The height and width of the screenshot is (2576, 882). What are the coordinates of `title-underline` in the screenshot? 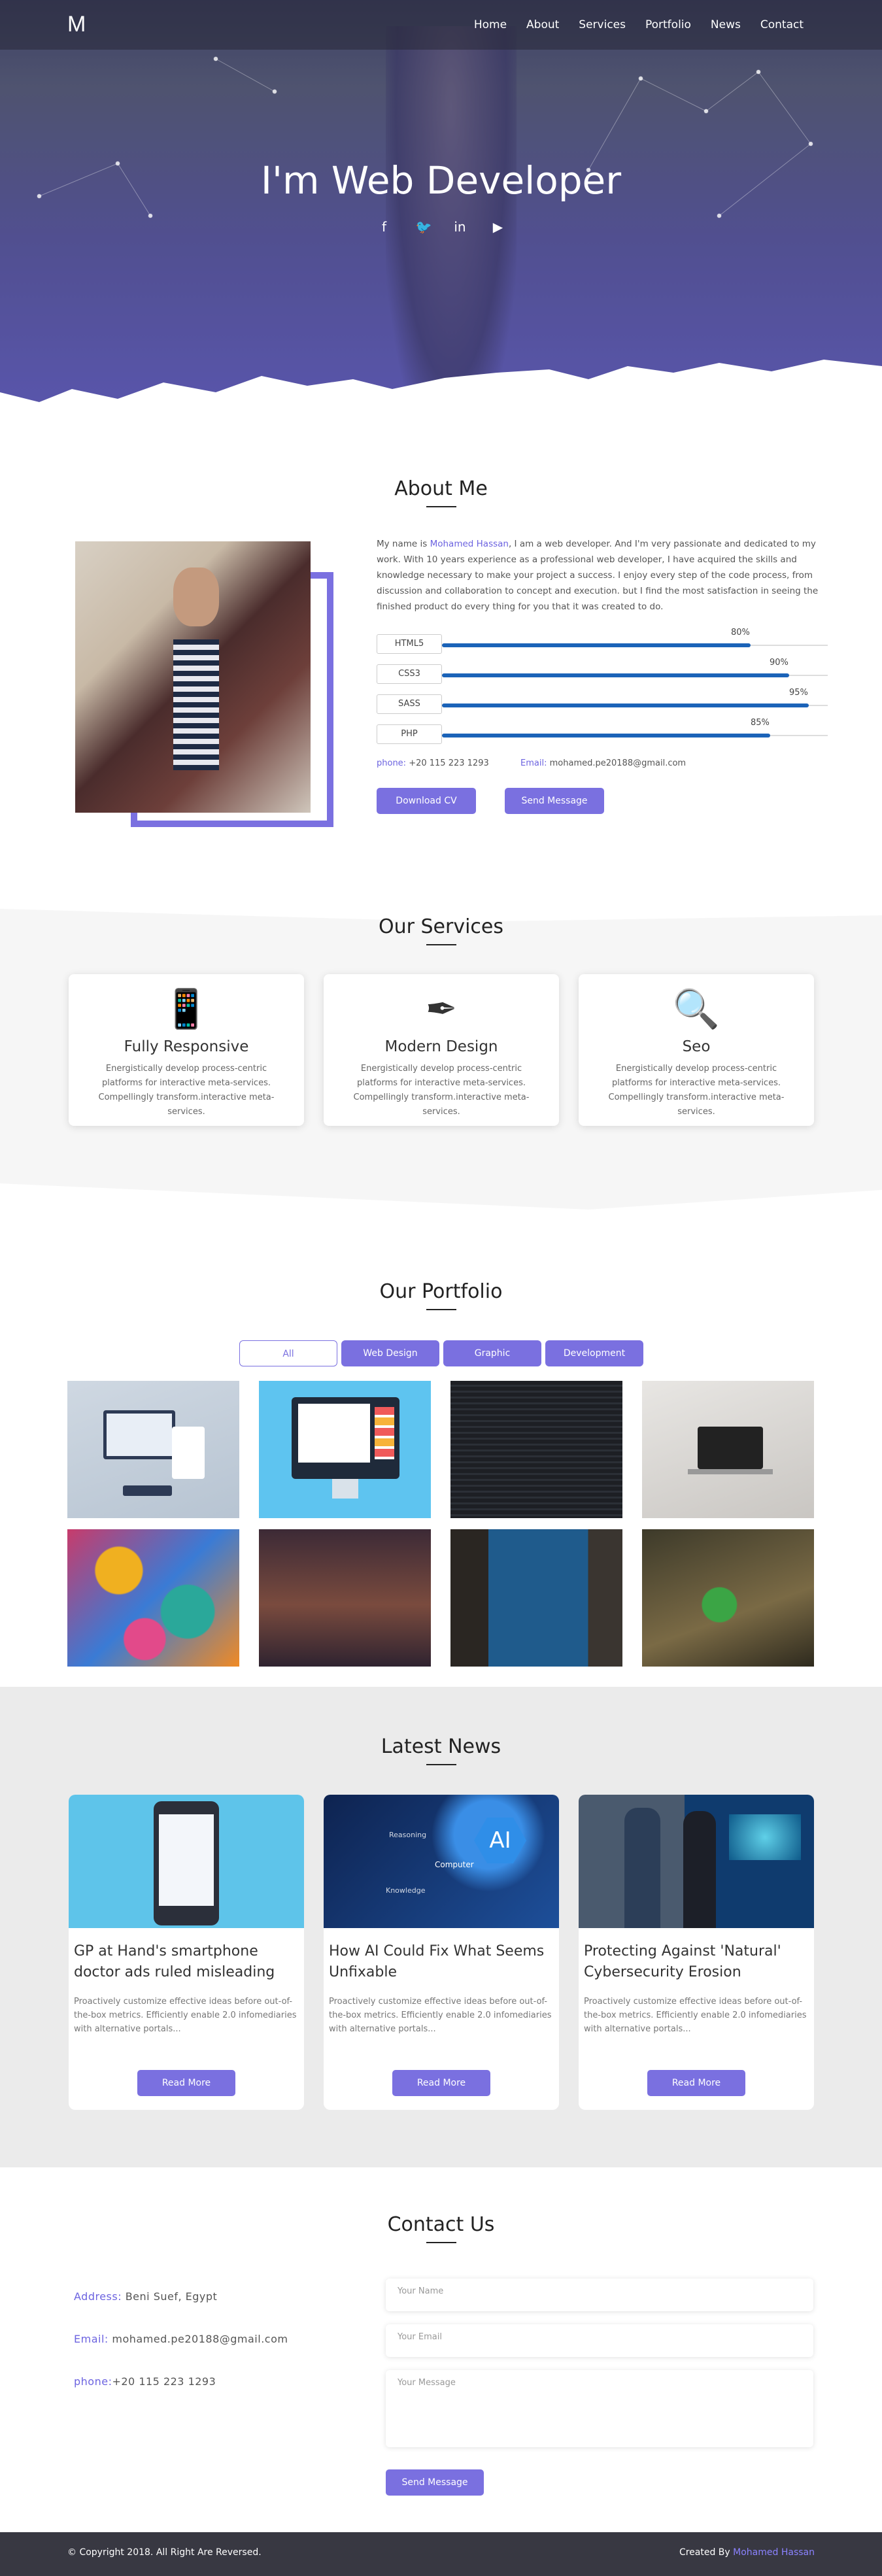 It's located at (441, 506).